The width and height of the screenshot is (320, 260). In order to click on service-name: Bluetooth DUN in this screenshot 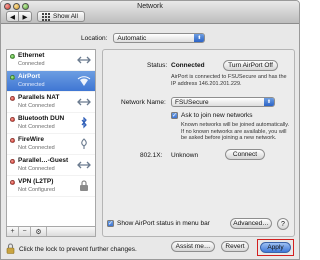, I will do `click(41, 118)`.